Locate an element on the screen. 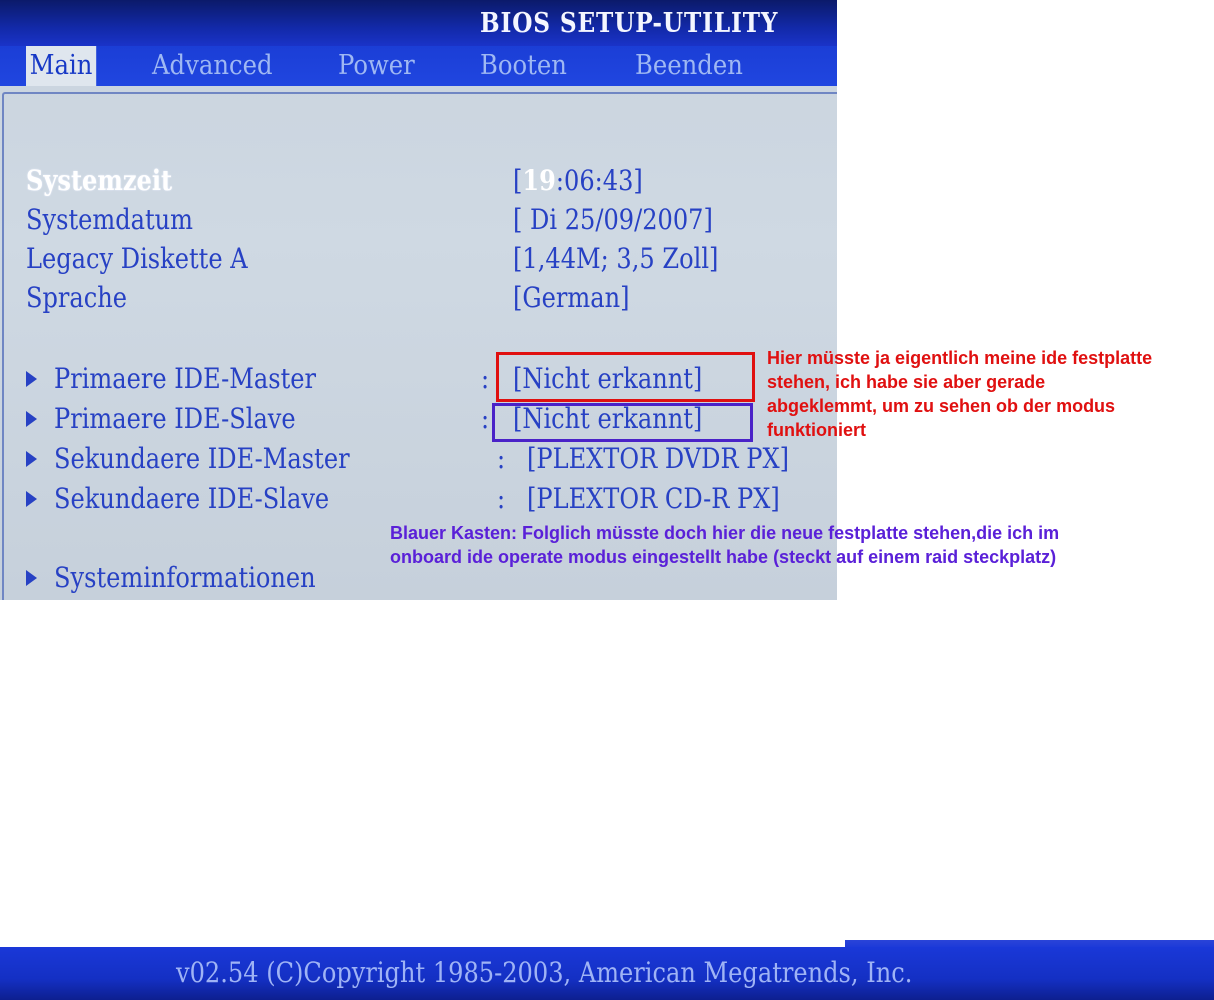 This screenshot has width=1214, height=1000. drive-label-sekundaere-ide-master: Sekundaere IDE-Master is located at coordinates (202, 459).